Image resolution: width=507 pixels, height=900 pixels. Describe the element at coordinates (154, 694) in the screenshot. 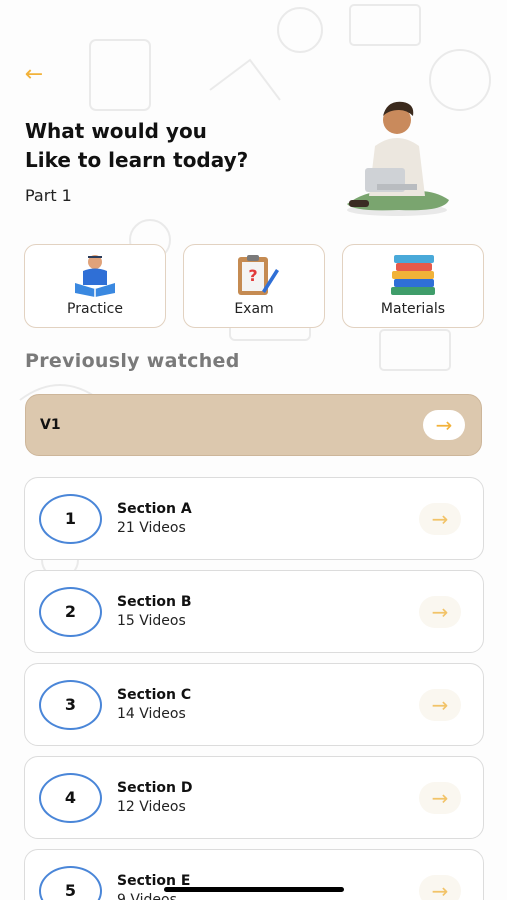

I see `section-title: Section C` at that location.